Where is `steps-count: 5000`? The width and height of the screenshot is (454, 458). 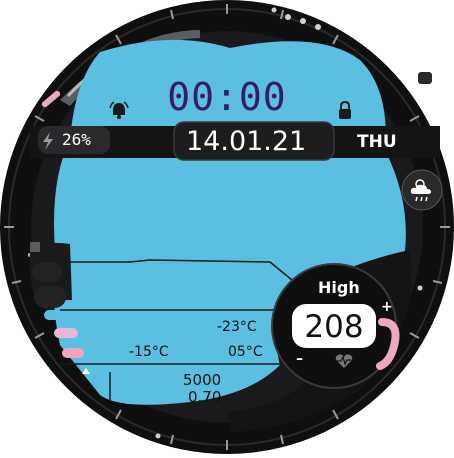 steps-count: 5000 is located at coordinates (202, 380).